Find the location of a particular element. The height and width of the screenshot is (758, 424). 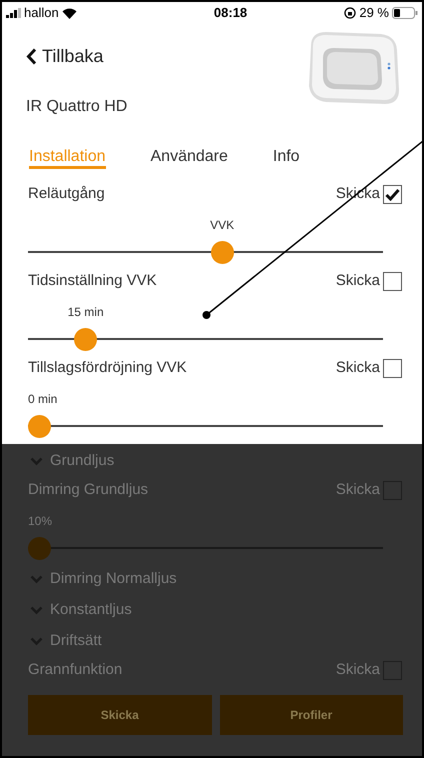

setting-label: Tidsinställning VVK is located at coordinates (92, 280).